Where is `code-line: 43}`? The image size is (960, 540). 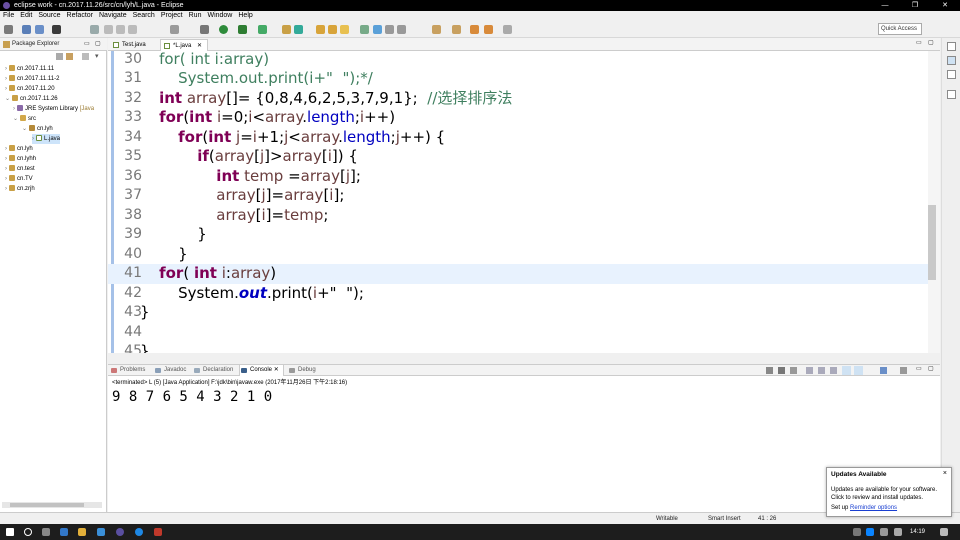 code-line: 43} is located at coordinates (518, 313).